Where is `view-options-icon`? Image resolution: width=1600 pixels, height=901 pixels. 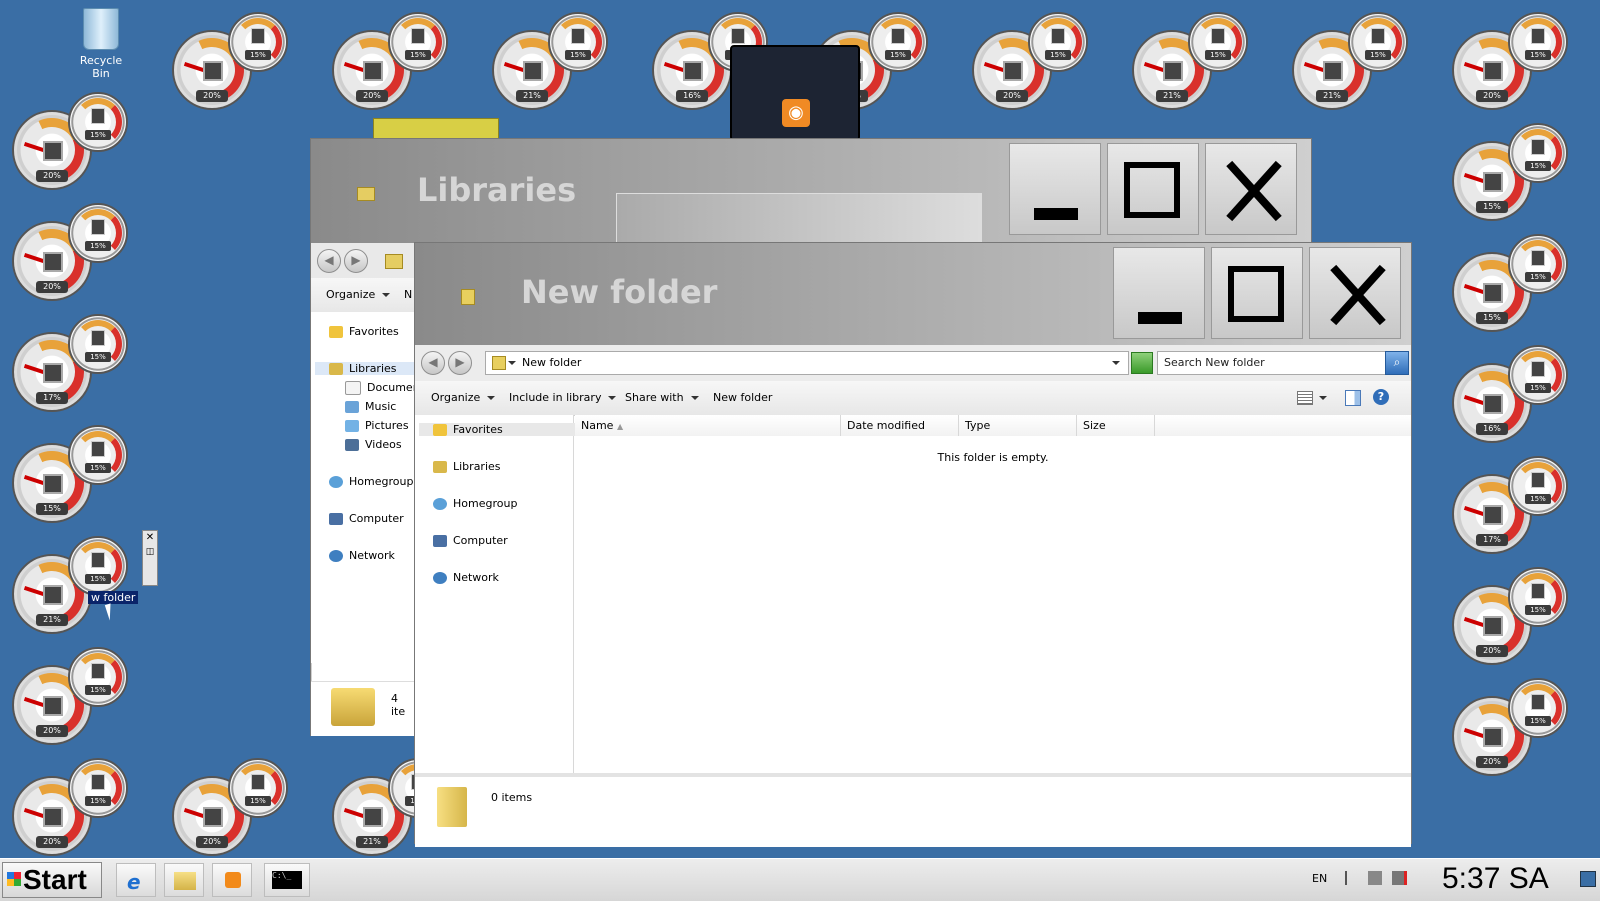
view-options-icon is located at coordinates (1305, 398).